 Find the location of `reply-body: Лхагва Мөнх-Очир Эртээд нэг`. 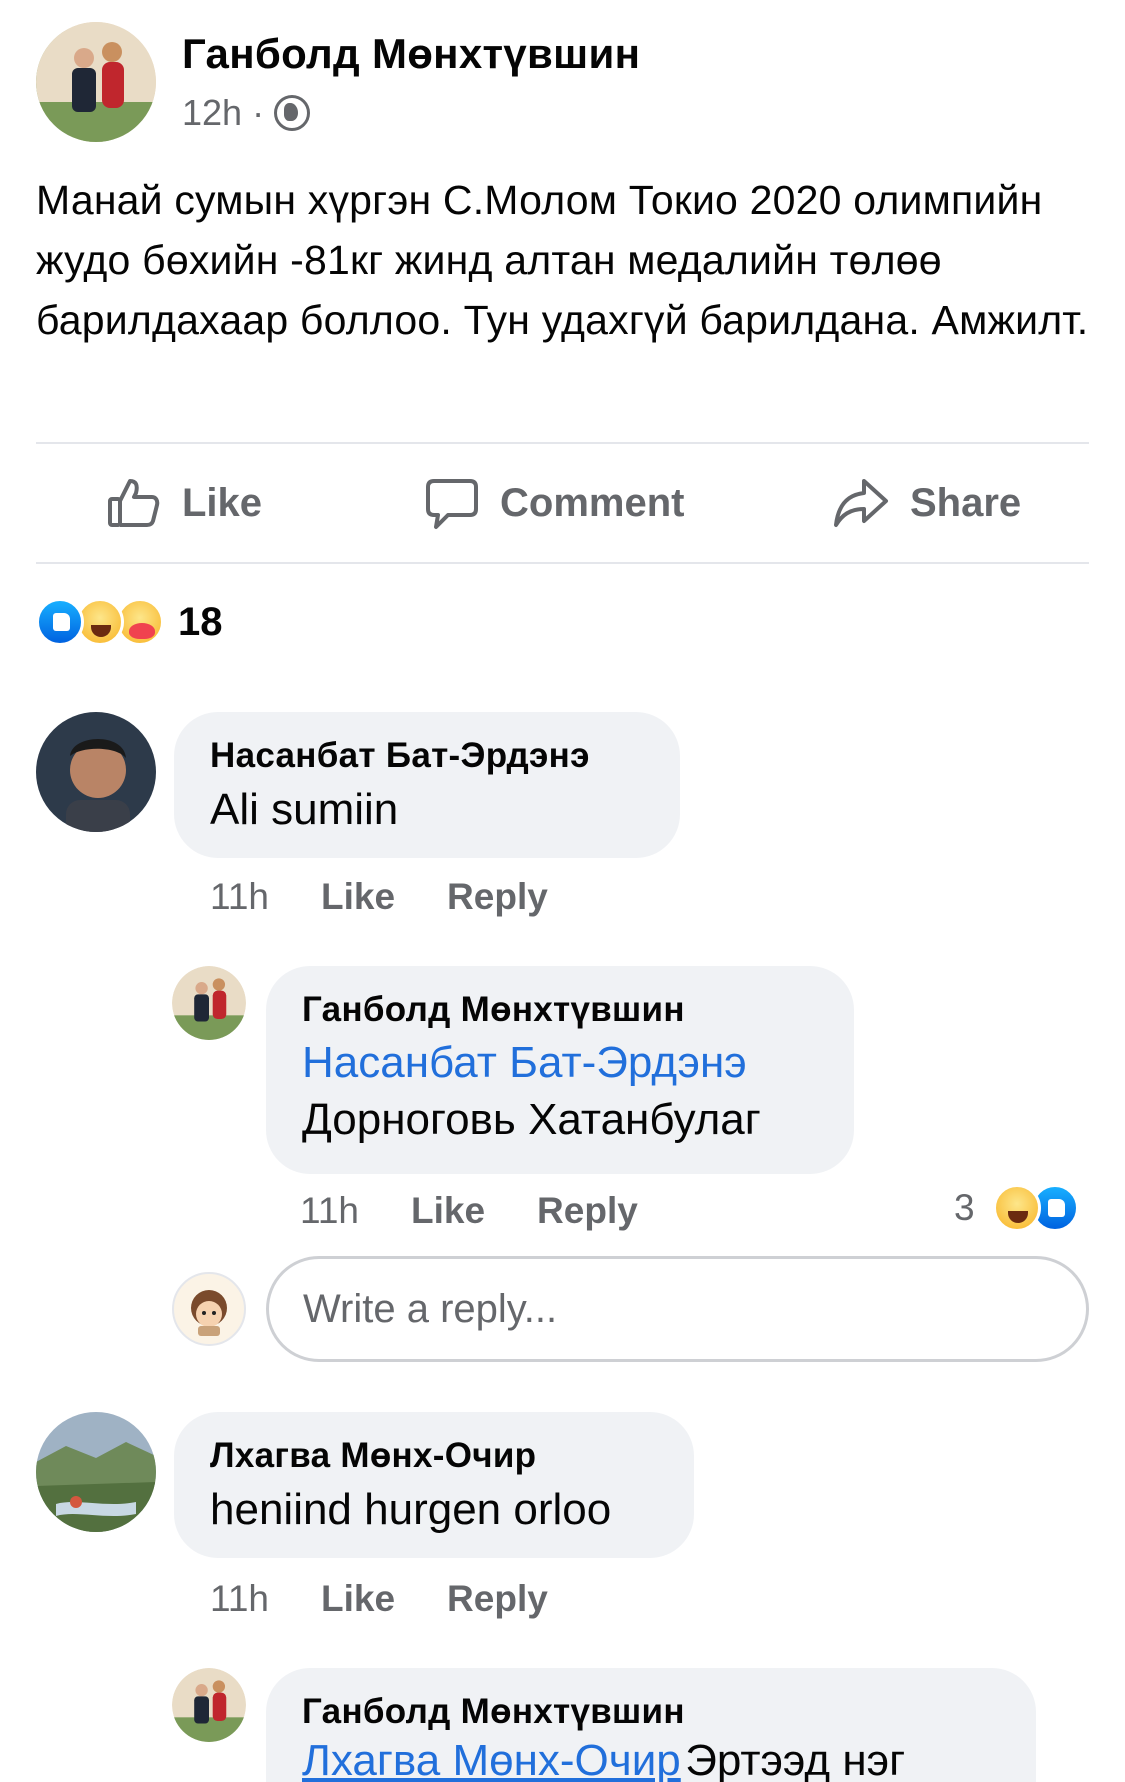

reply-body: Лхагва Мөнх-Очир Эртээд нэг is located at coordinates (651, 1757).